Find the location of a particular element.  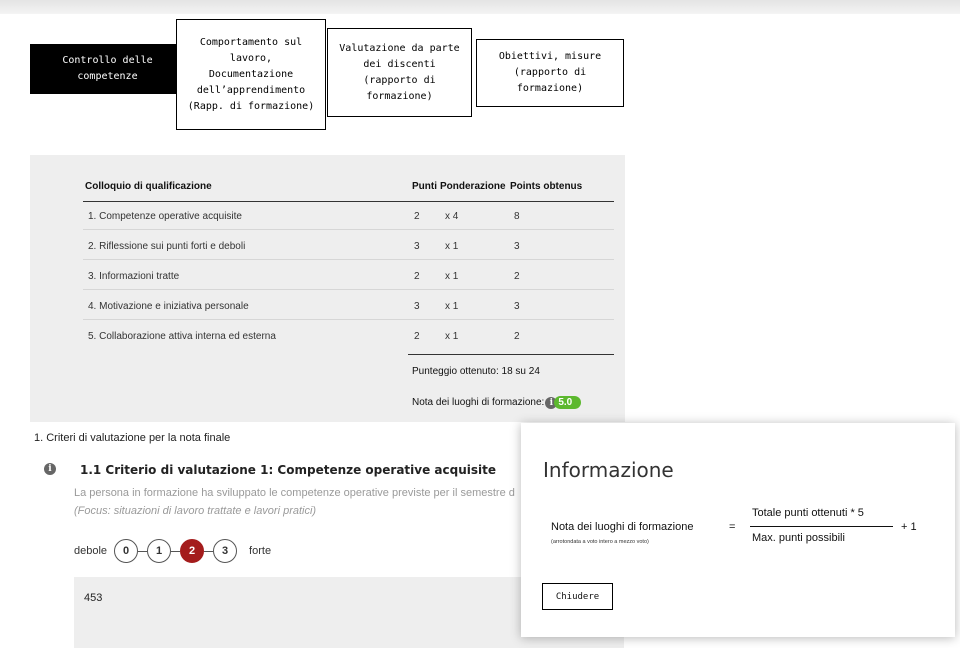

tab-objectives-label: Obiettivi, misure (rapporto di formazione) is located at coordinates (550, 72).